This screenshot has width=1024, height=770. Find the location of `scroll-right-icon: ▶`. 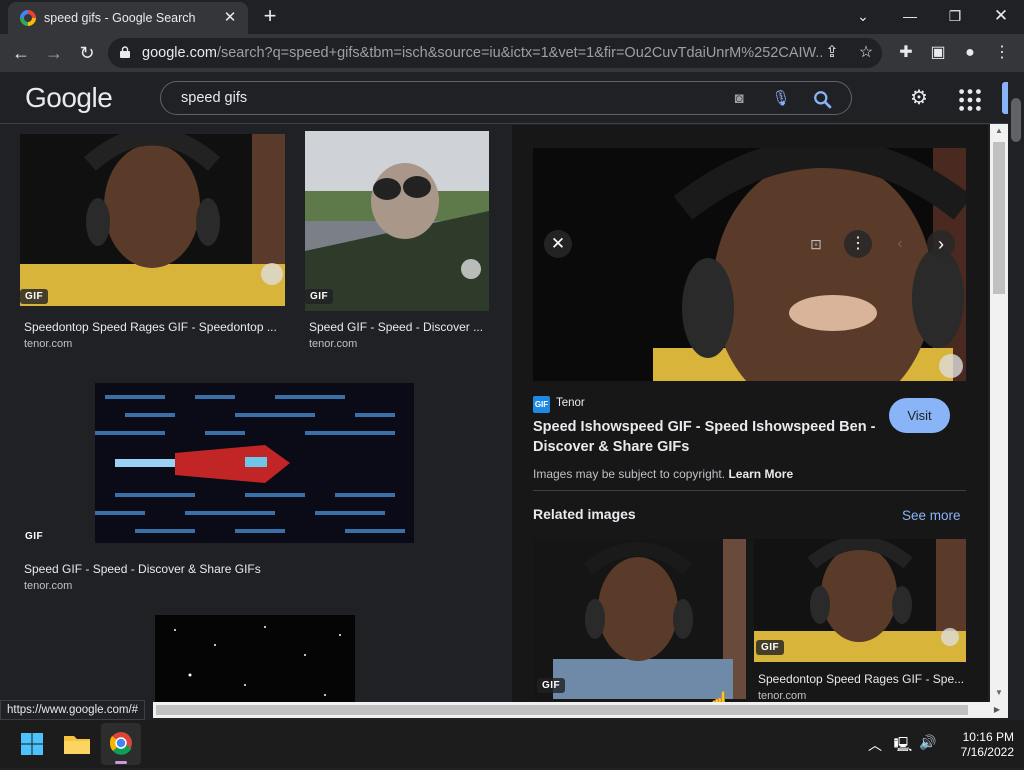

scroll-right-icon: ▶ is located at coordinates (997, 710).